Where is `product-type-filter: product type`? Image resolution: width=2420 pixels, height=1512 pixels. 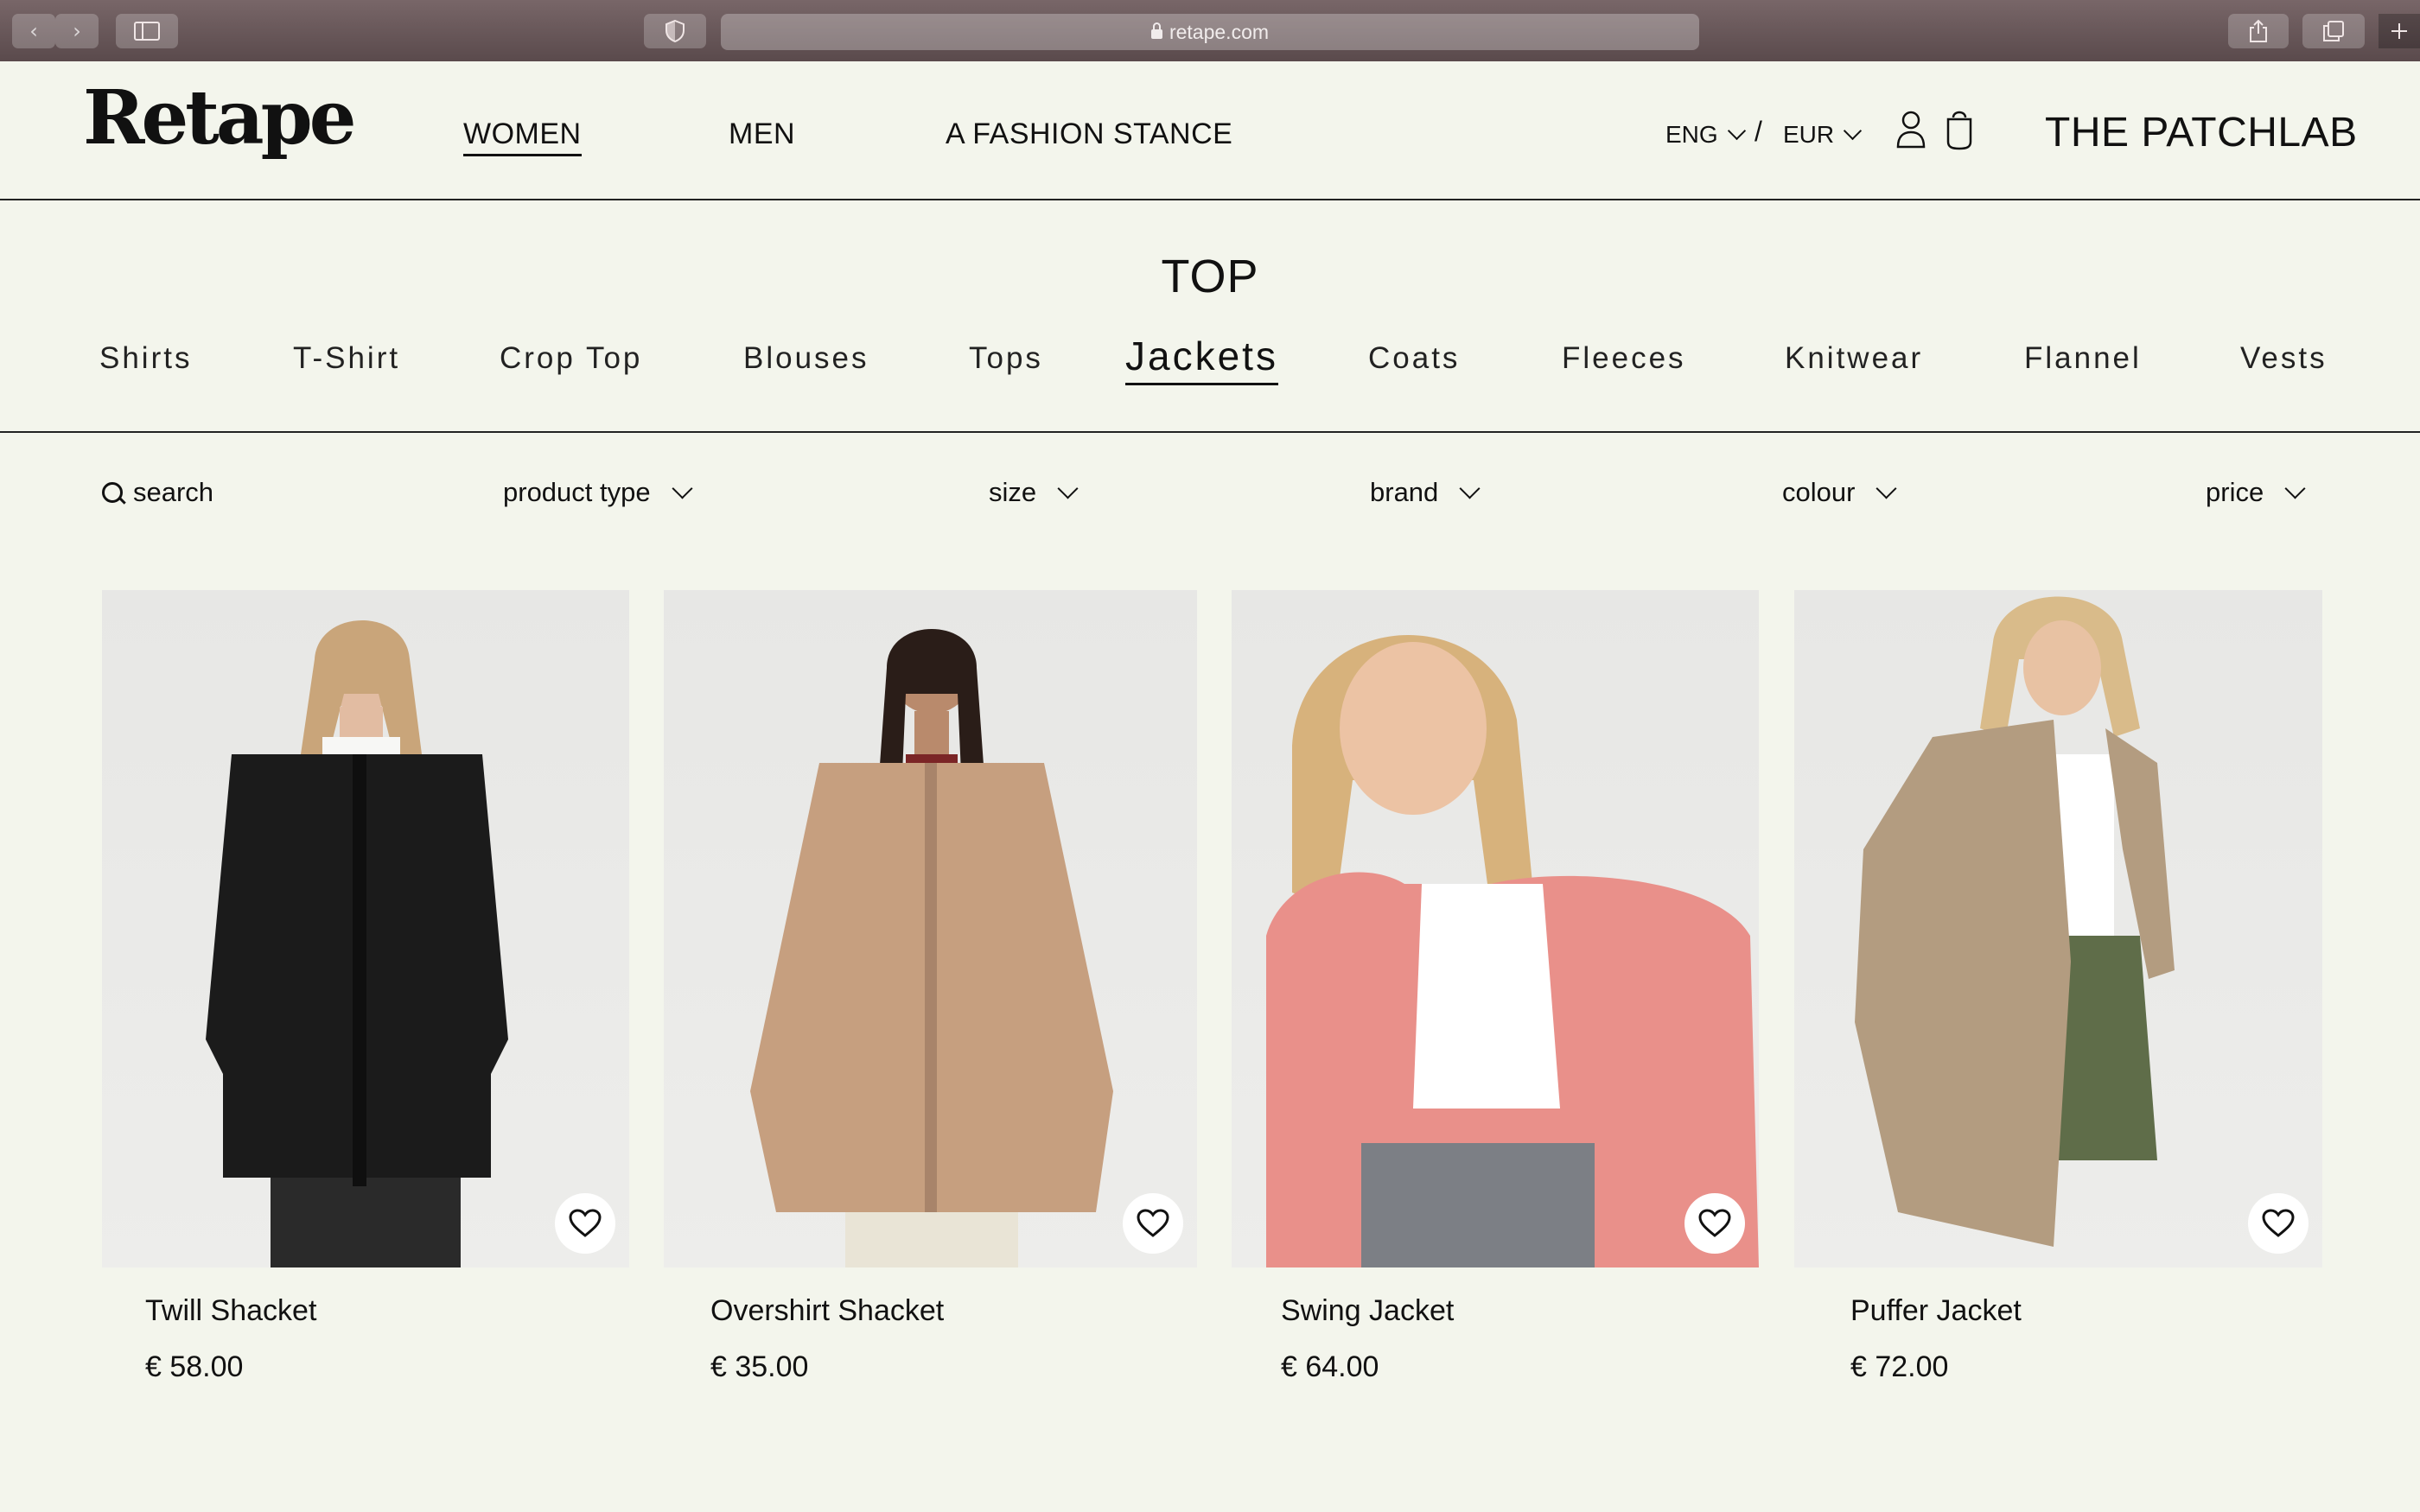
product-type-filter: product type is located at coordinates (598, 492).